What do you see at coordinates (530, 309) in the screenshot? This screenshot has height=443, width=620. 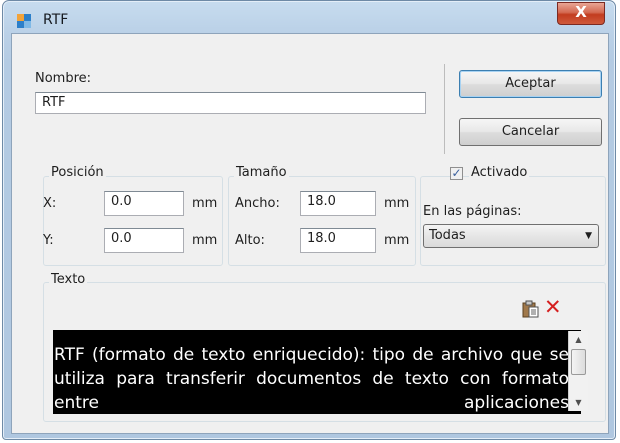 I see `paste-icon` at bounding box center [530, 309].